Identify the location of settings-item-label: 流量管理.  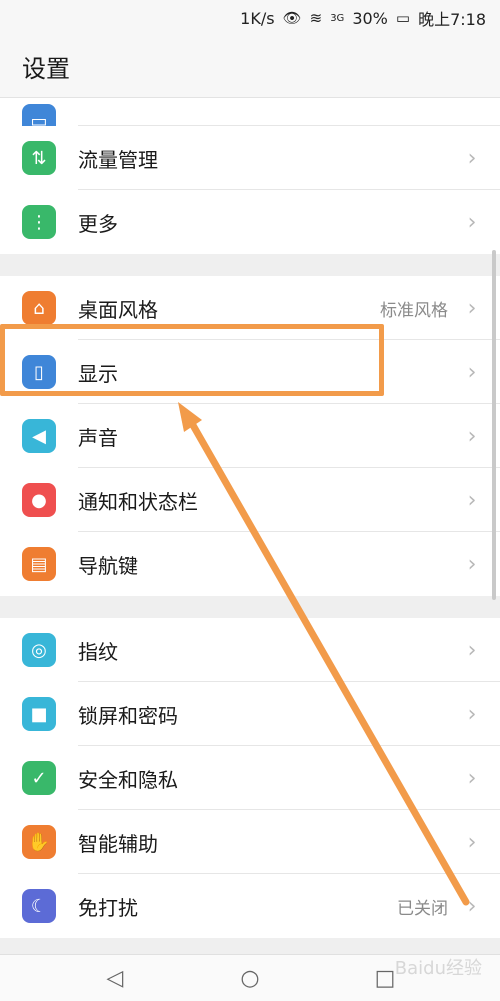
(118, 159).